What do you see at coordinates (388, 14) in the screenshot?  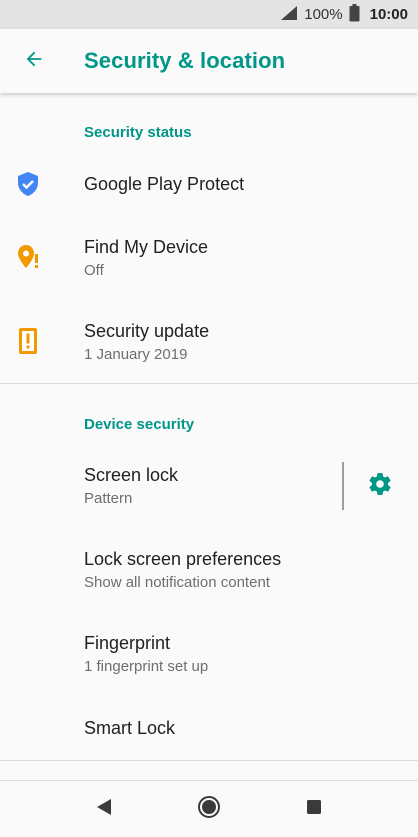 I see `status-time: 10:00` at bounding box center [388, 14].